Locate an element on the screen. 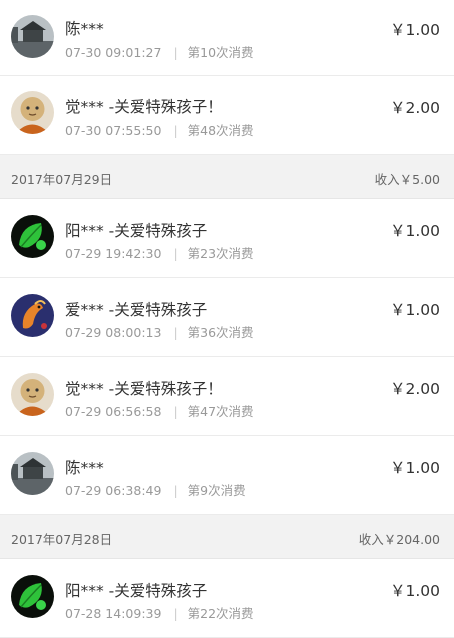 This screenshot has width=454, height=638. payment-time: 07-30 07:55:50 is located at coordinates (113, 130).